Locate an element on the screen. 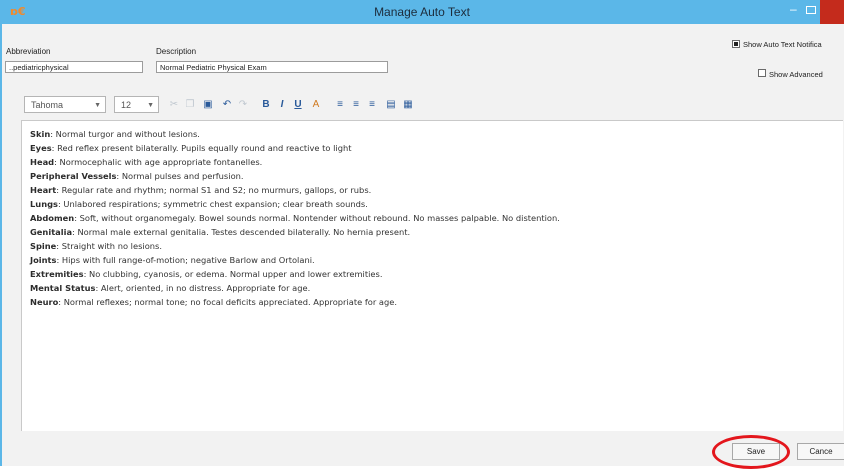  content-line: Skin: Normal turgor and without lesions. is located at coordinates (115, 134).